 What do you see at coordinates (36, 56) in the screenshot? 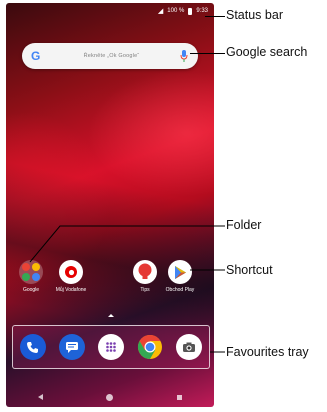
I see `google-logo-icon: G` at bounding box center [36, 56].